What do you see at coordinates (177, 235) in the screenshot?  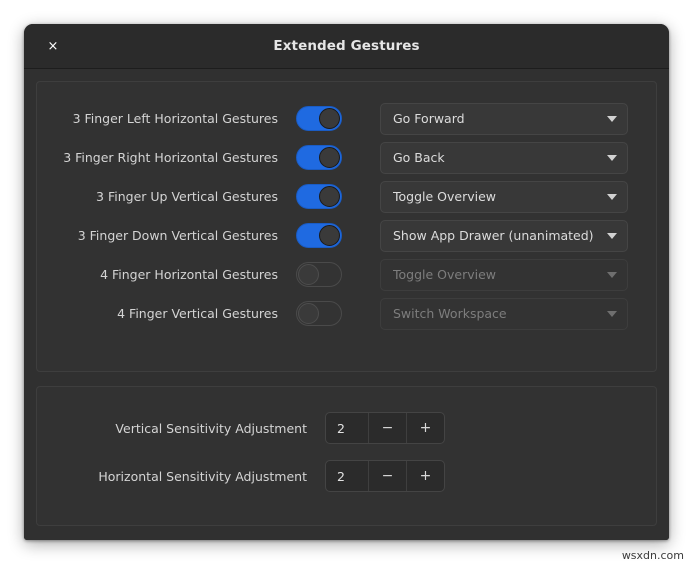 I see `gesture-label: 3 Finger Down Vertical Gestures` at bounding box center [177, 235].